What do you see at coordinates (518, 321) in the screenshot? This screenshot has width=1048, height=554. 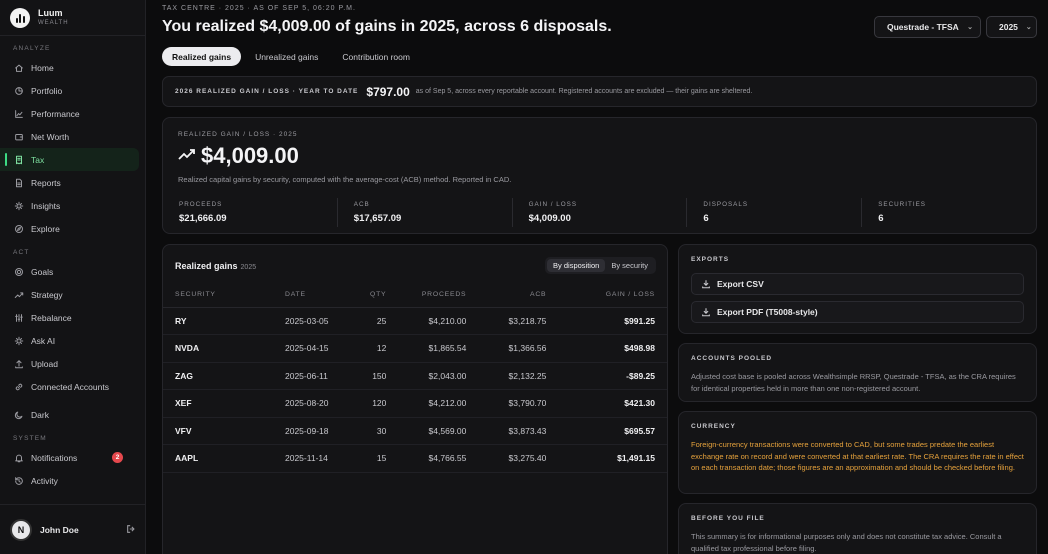 I see `cell-acb: $3,218.75` at bounding box center [518, 321].